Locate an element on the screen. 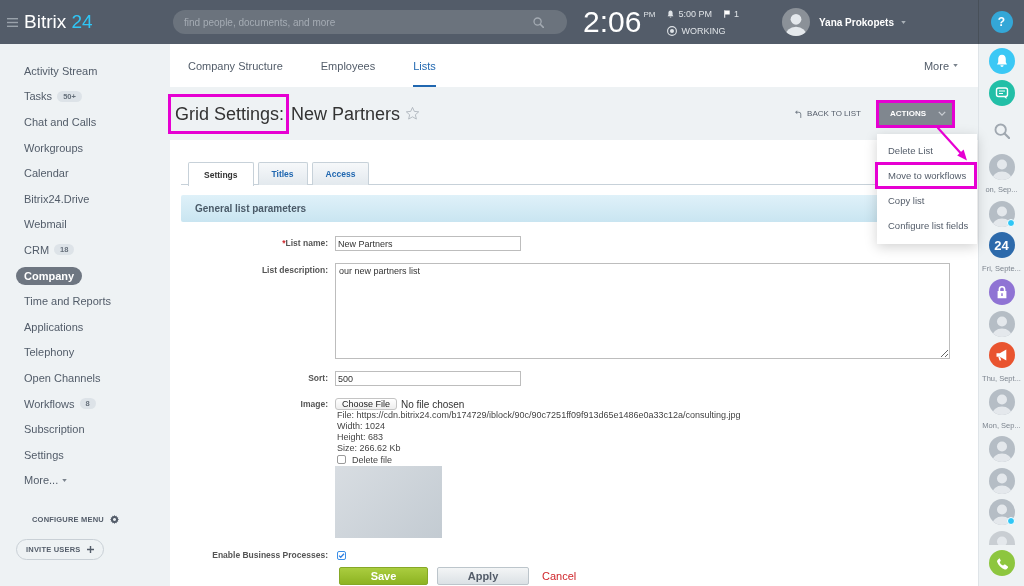 The width and height of the screenshot is (1024, 586). sidebar-item: Bitrix24.Drive is located at coordinates (57, 198).